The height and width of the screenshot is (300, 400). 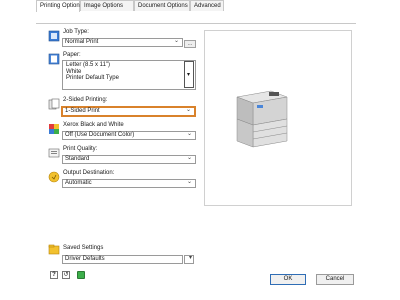 I want to click on paper-label: Paper:, so click(x=72, y=55).